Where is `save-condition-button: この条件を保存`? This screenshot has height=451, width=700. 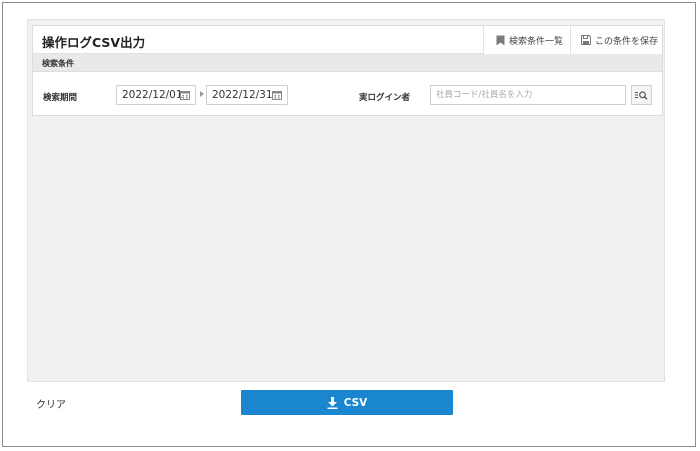 save-condition-button: この条件を保存 is located at coordinates (616, 40).